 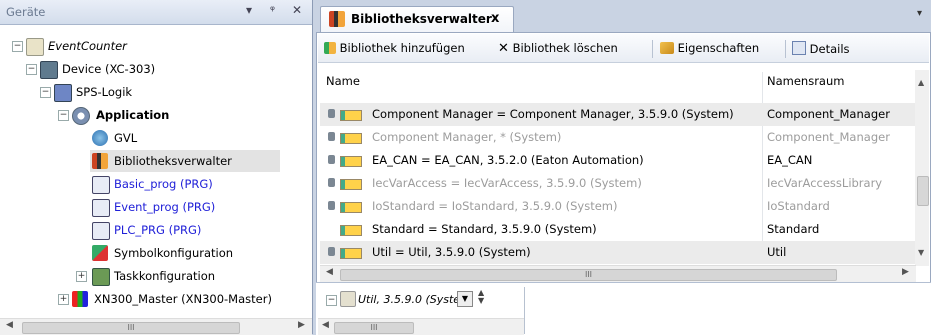 I want to click on table-horizontal-scrollbar: ◀ III ▶, so click(x=618, y=273).